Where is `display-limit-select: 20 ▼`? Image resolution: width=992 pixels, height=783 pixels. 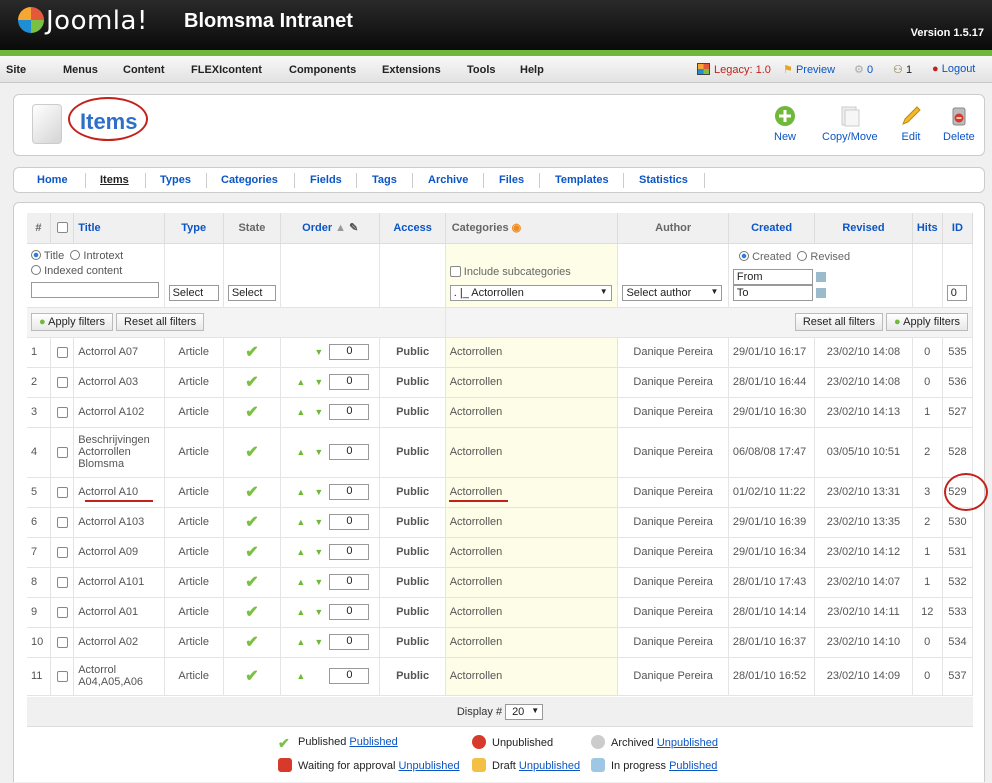
display-limit-select: 20 ▼ is located at coordinates (524, 712).